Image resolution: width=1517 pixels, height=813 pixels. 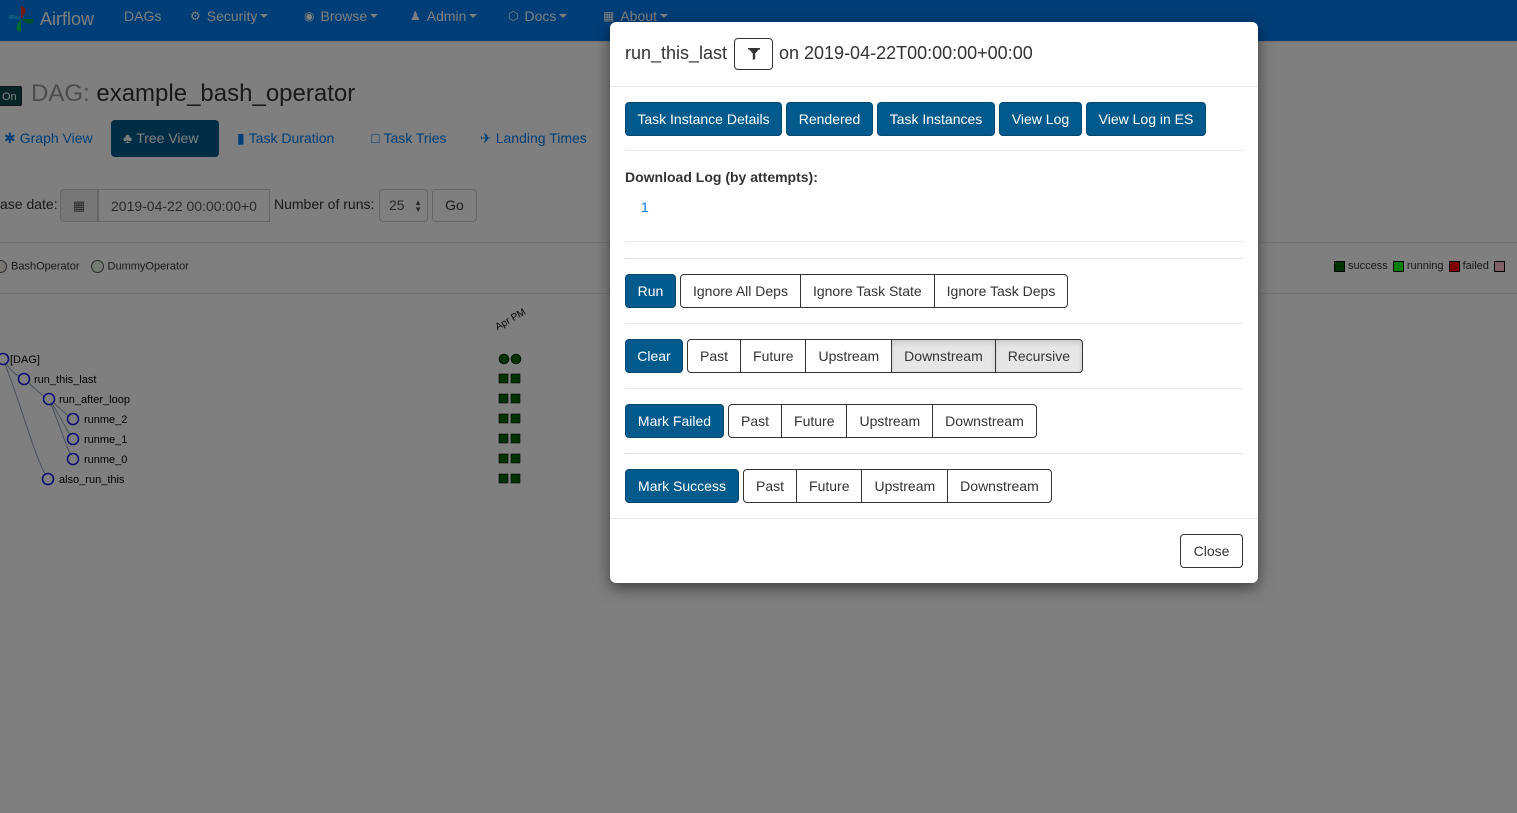 What do you see at coordinates (906, 53) in the screenshot?
I see `modal-execution-date: on 2019-04-22T00:00:00+00:00` at bounding box center [906, 53].